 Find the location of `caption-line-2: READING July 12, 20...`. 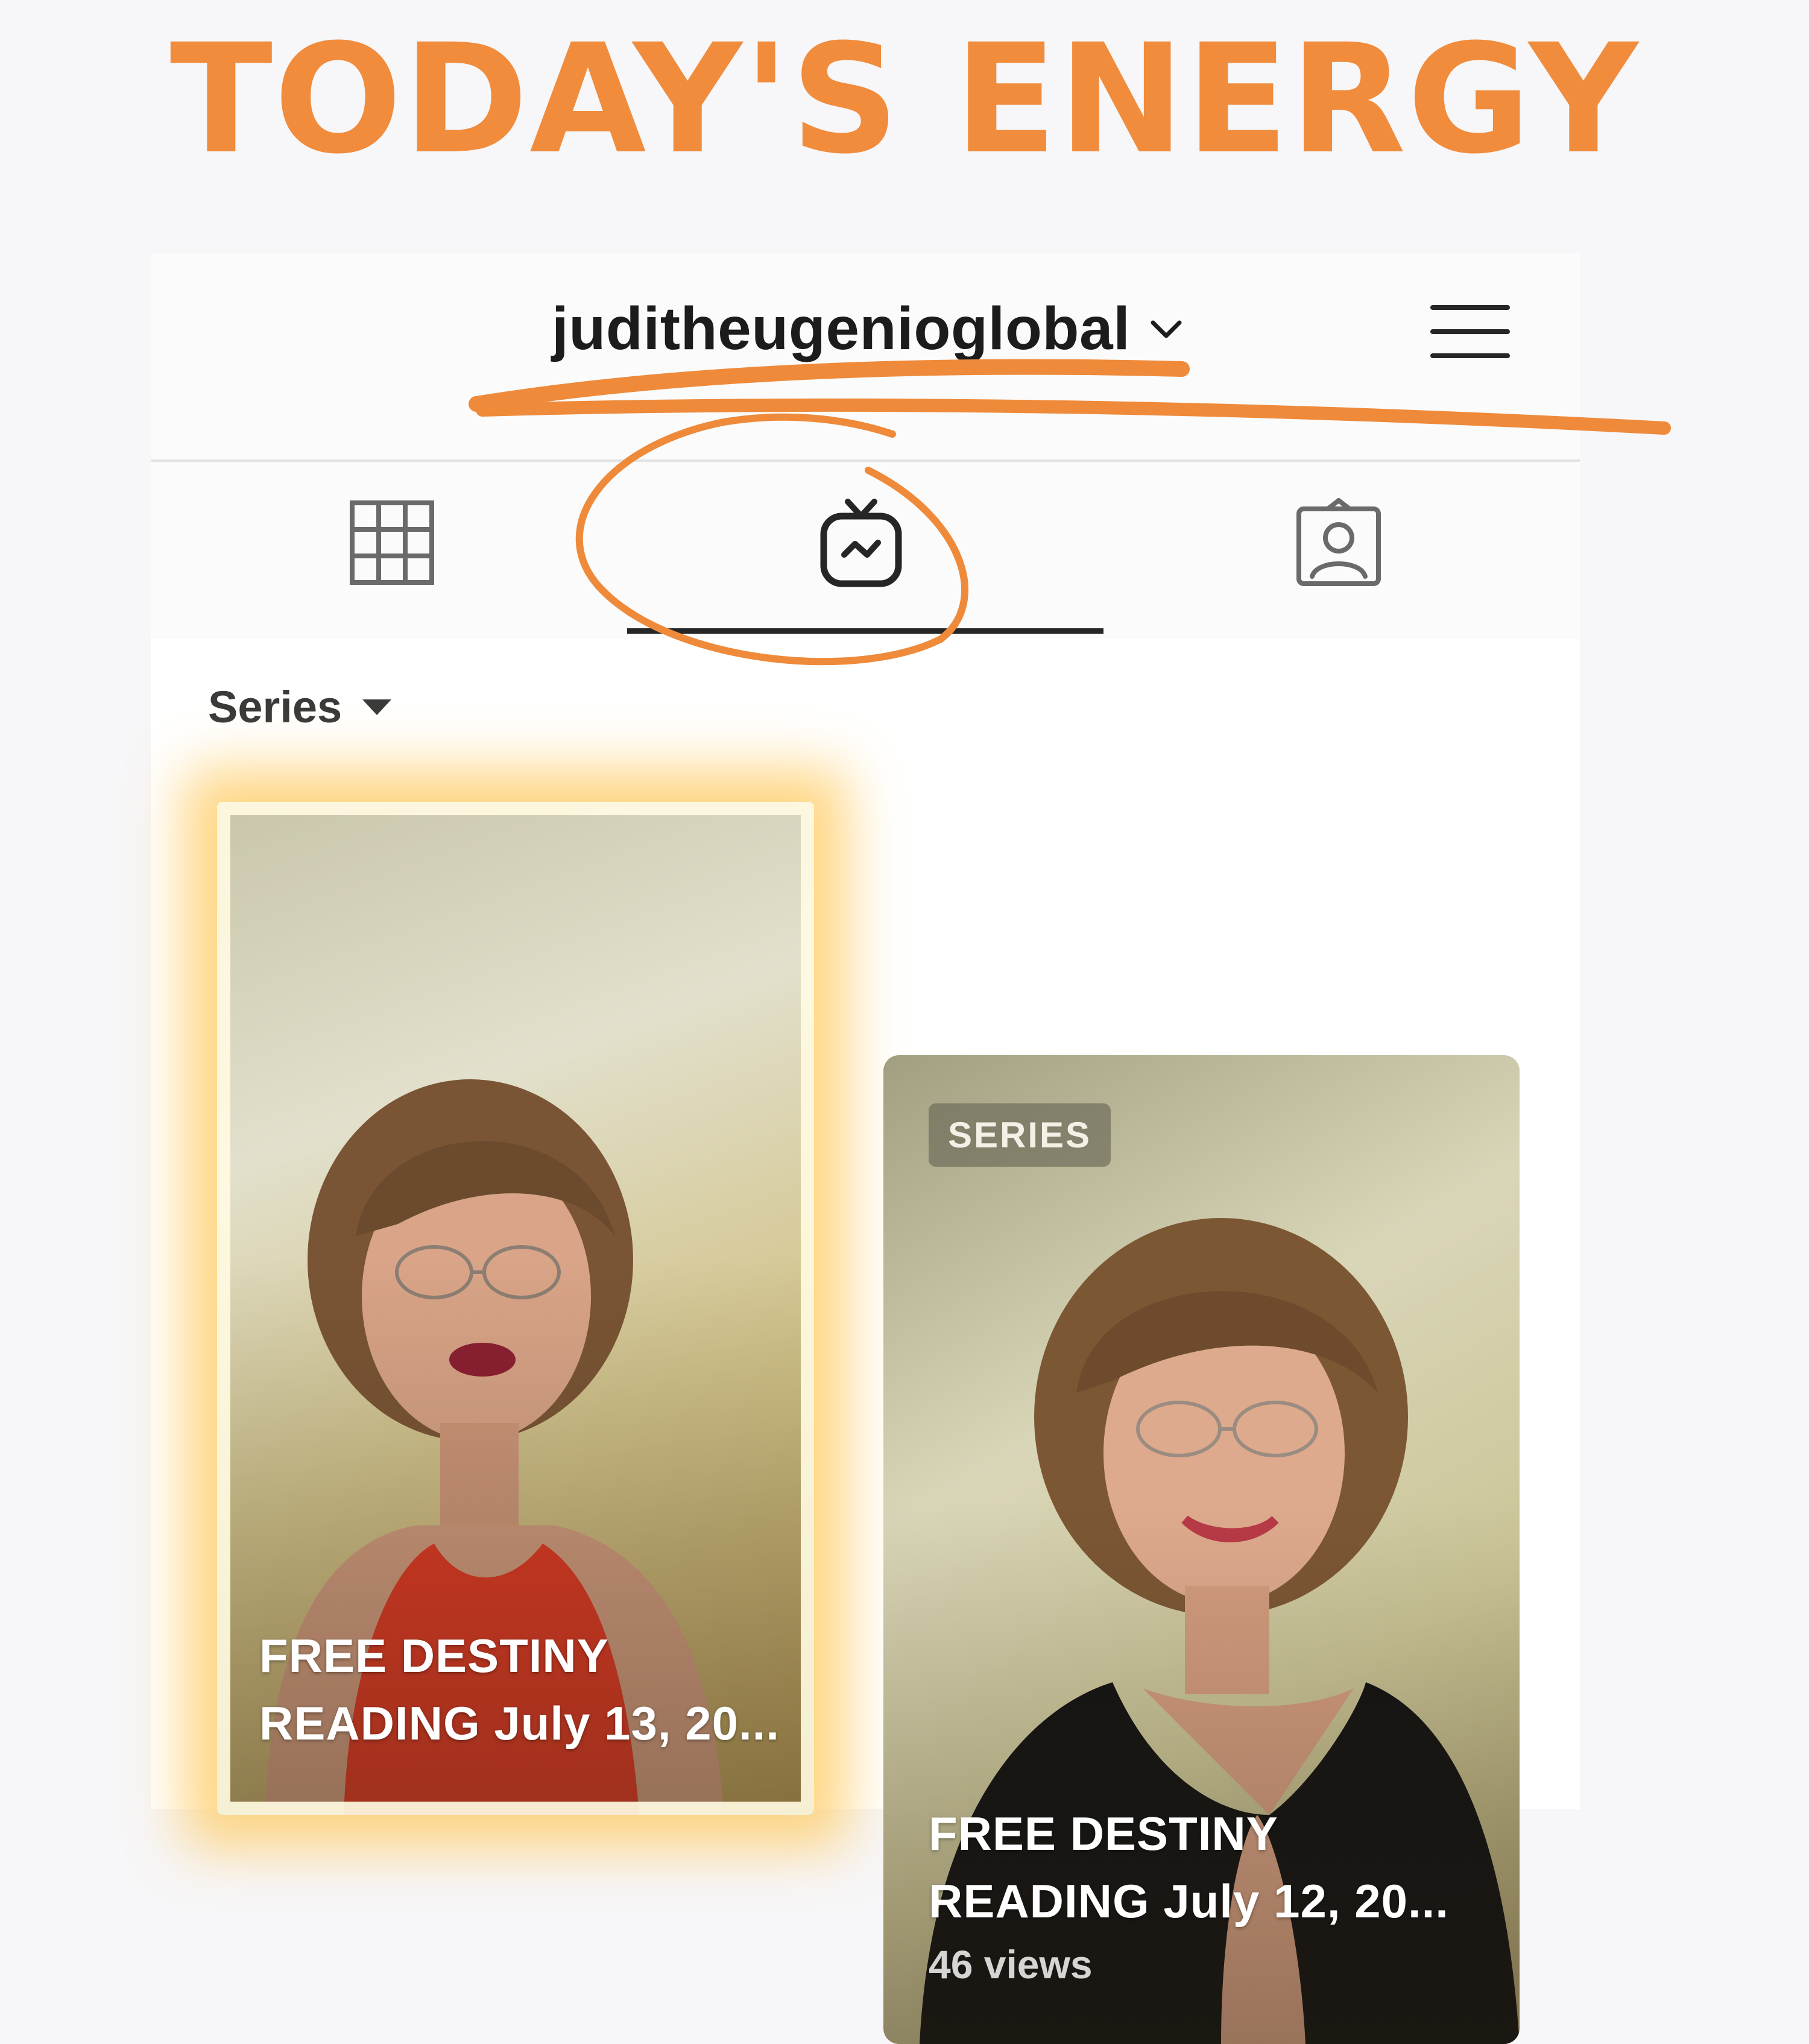

caption-line-2: READING July 12, 20... is located at coordinates (1189, 1901).